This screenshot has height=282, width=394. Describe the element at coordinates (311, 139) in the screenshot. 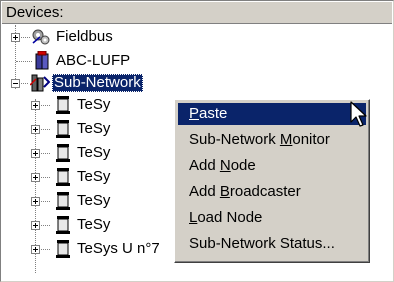

I see `menu-item-text: onitor` at that location.